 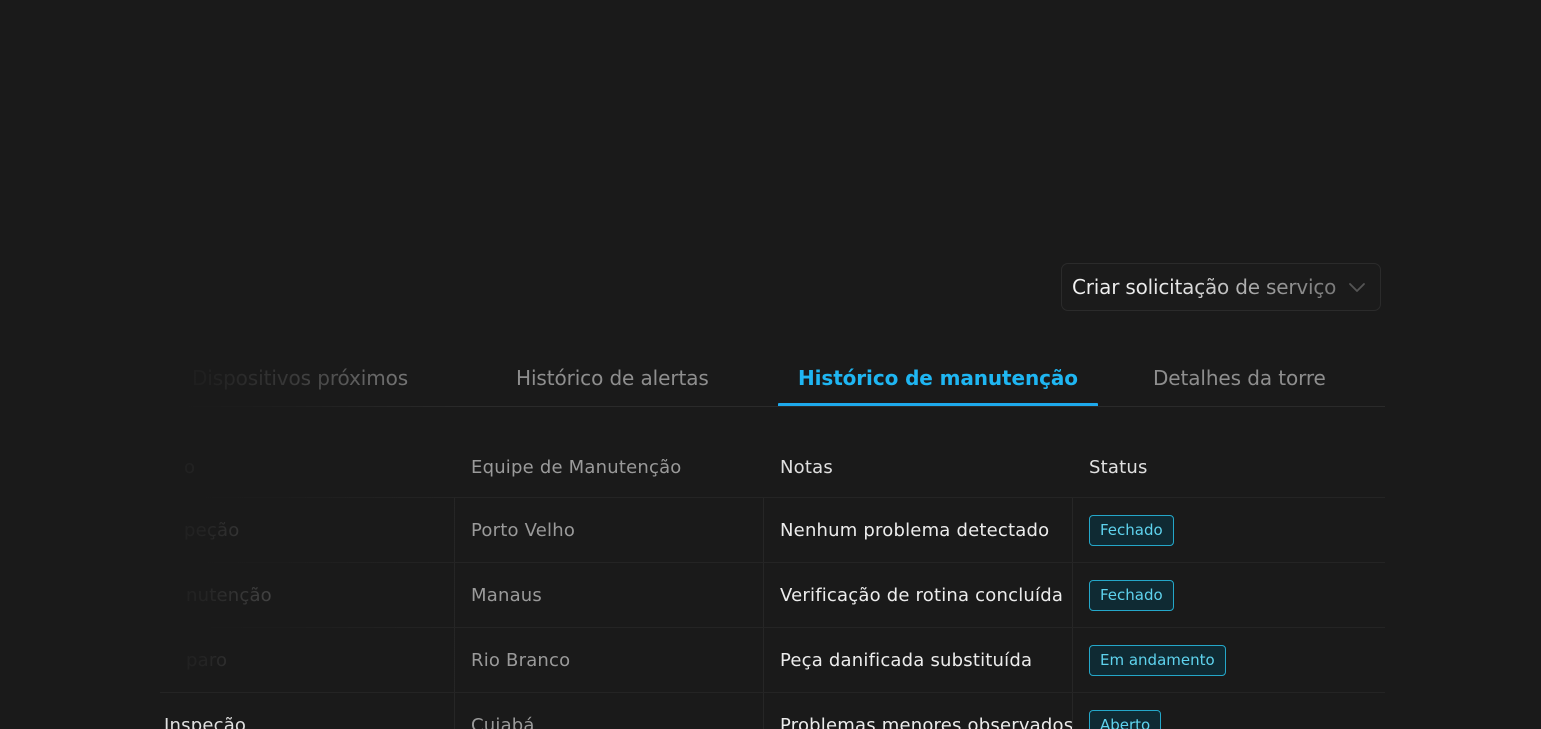 I want to click on cell-status: Aberto, so click(x=1229, y=711).